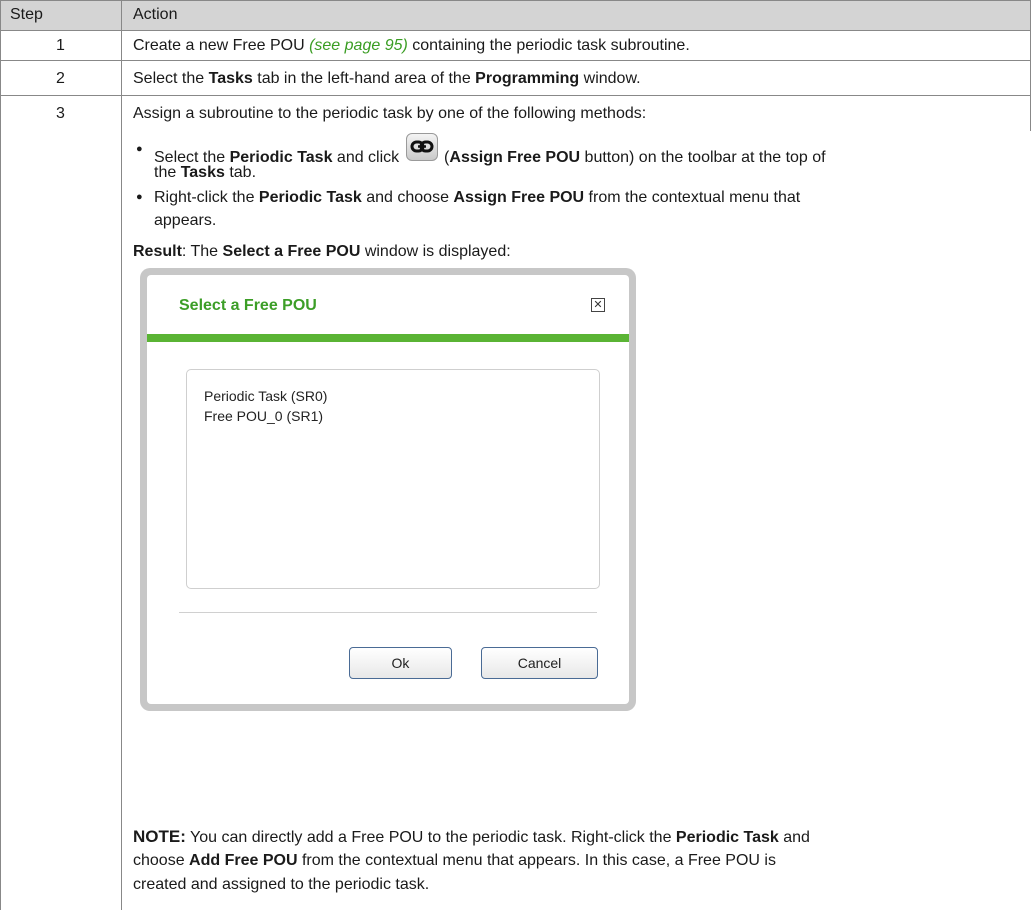 The image size is (1031, 910). Describe the element at coordinates (393, 479) in the screenshot. I see `pou-listbox: Periodic Task (SR0) Free POU_0 (SR1)` at that location.